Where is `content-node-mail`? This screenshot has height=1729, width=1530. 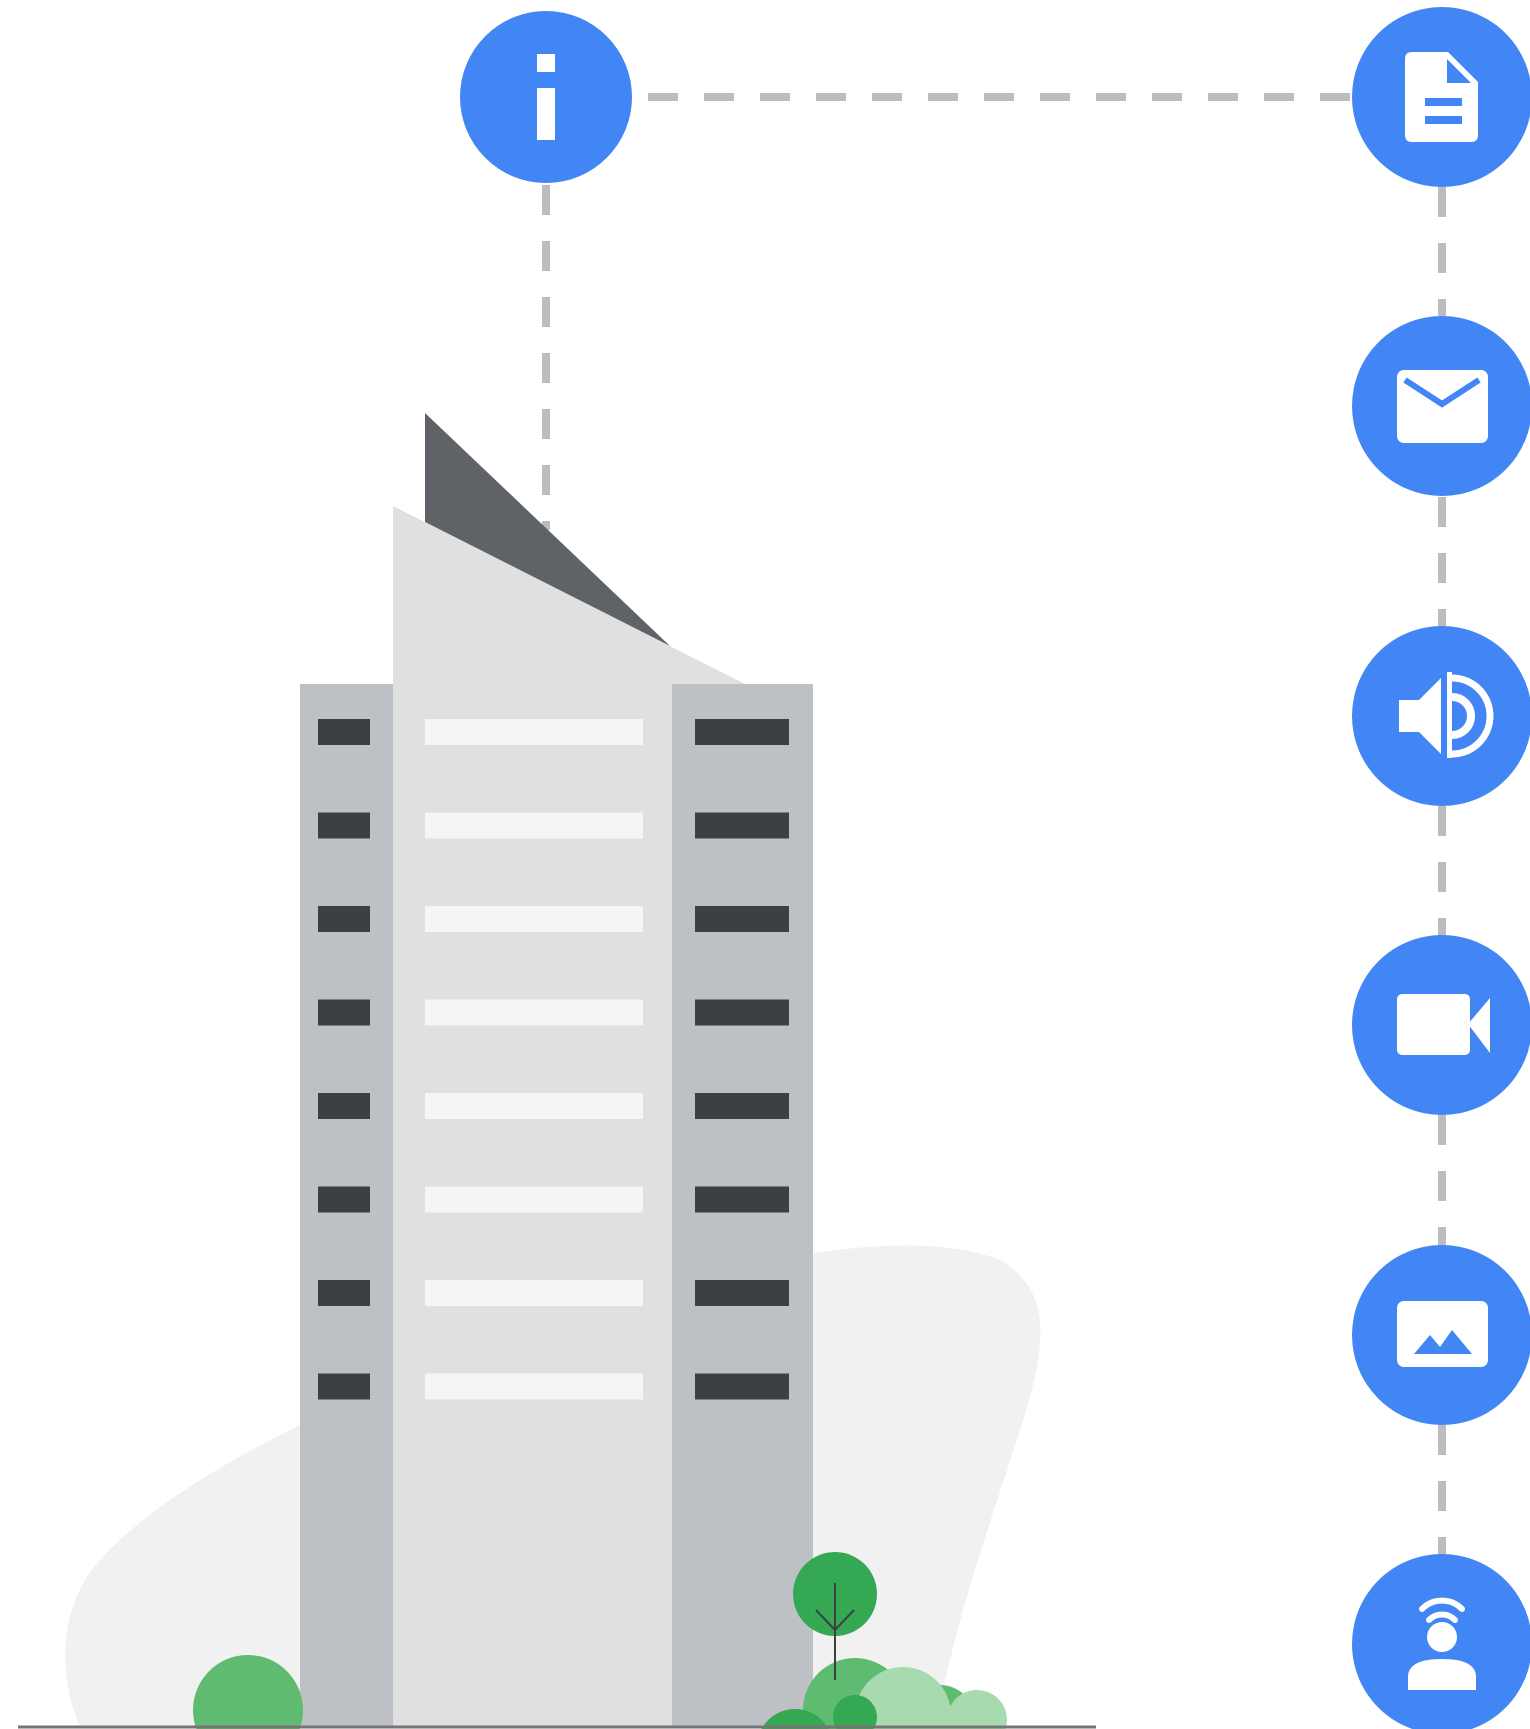 content-node-mail is located at coordinates (1441, 406).